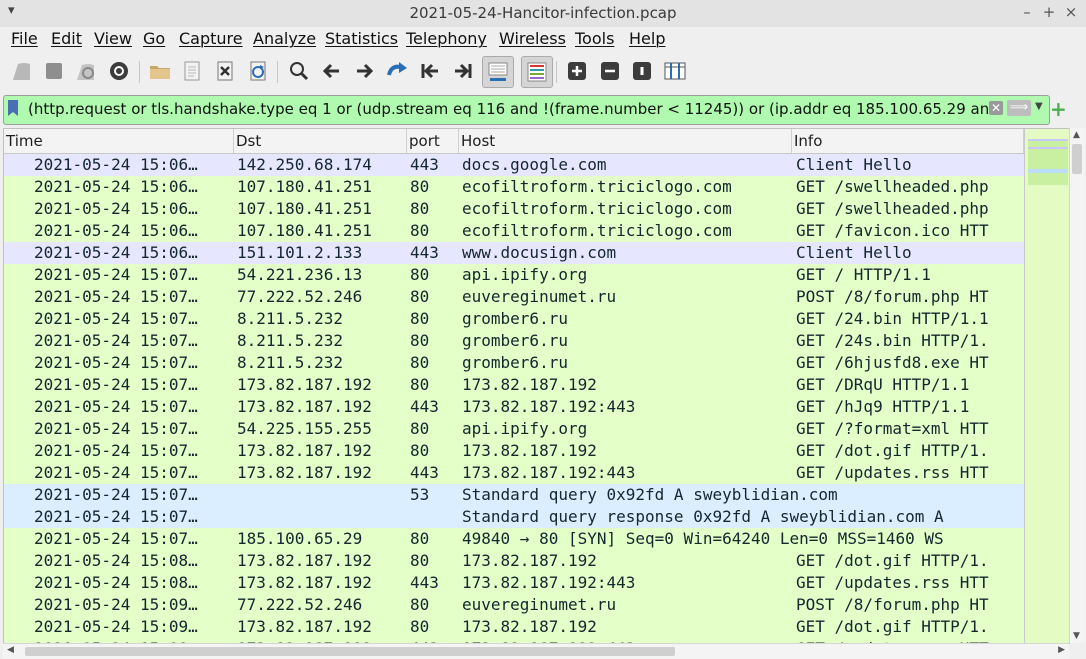 This screenshot has width=1086, height=659. Describe the element at coordinates (647, 38) in the screenshot. I see `menu-help: Help` at that location.